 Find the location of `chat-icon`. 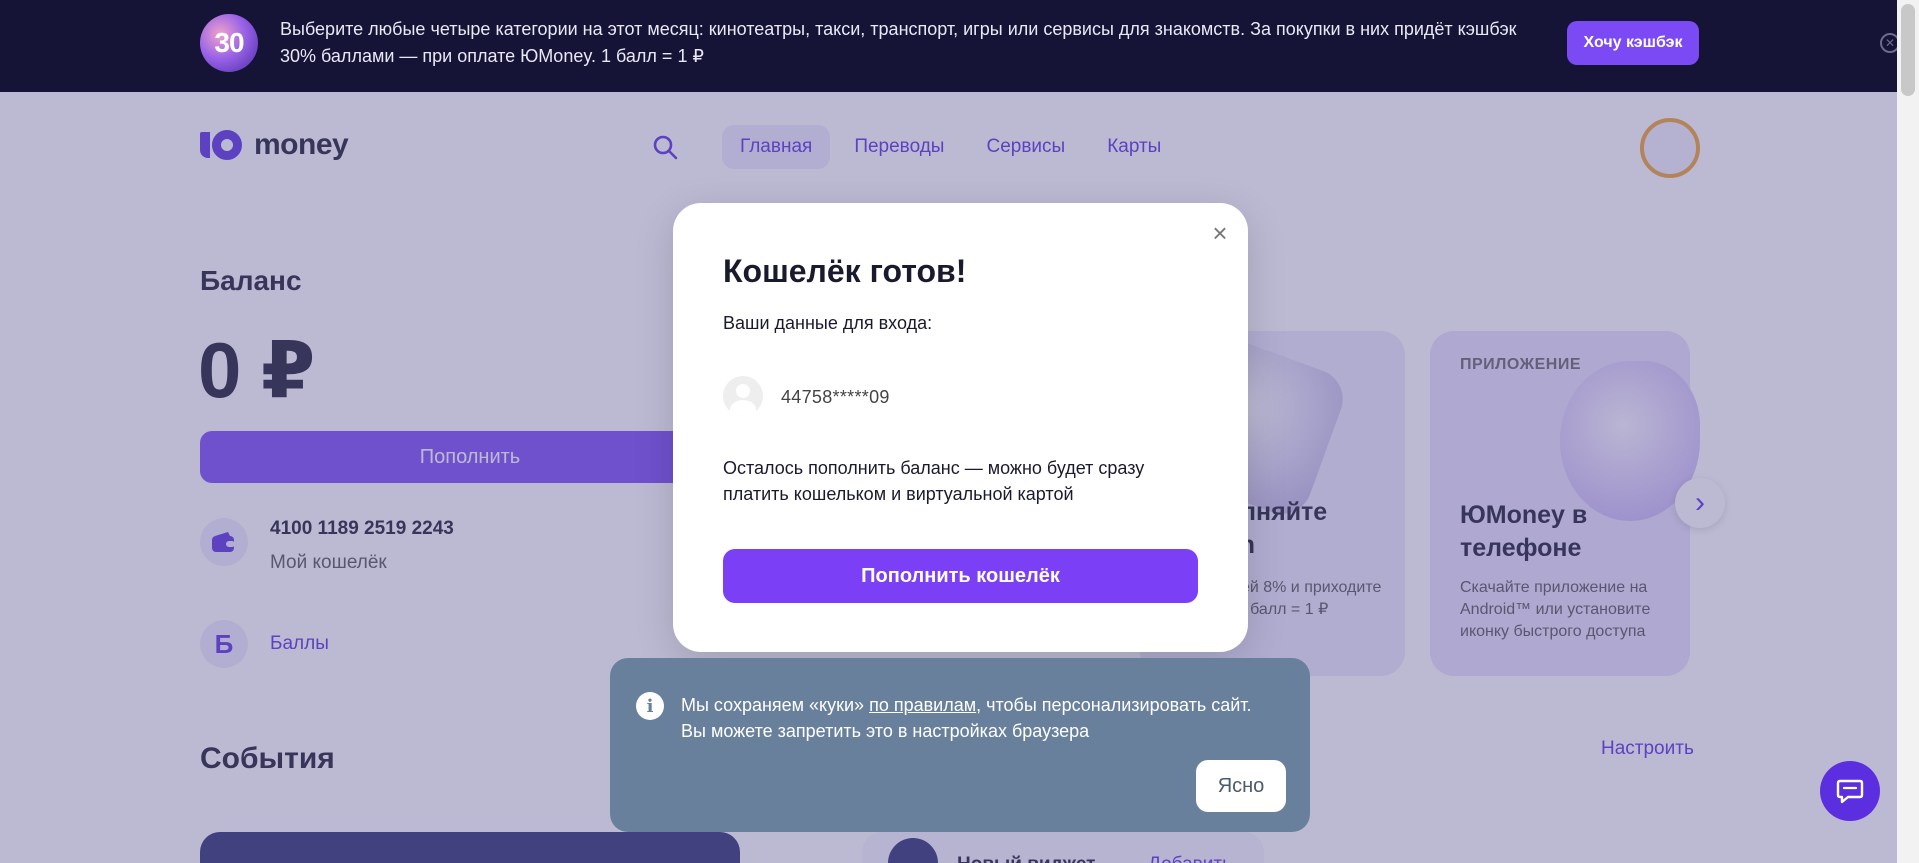

chat-icon is located at coordinates (1850, 791).